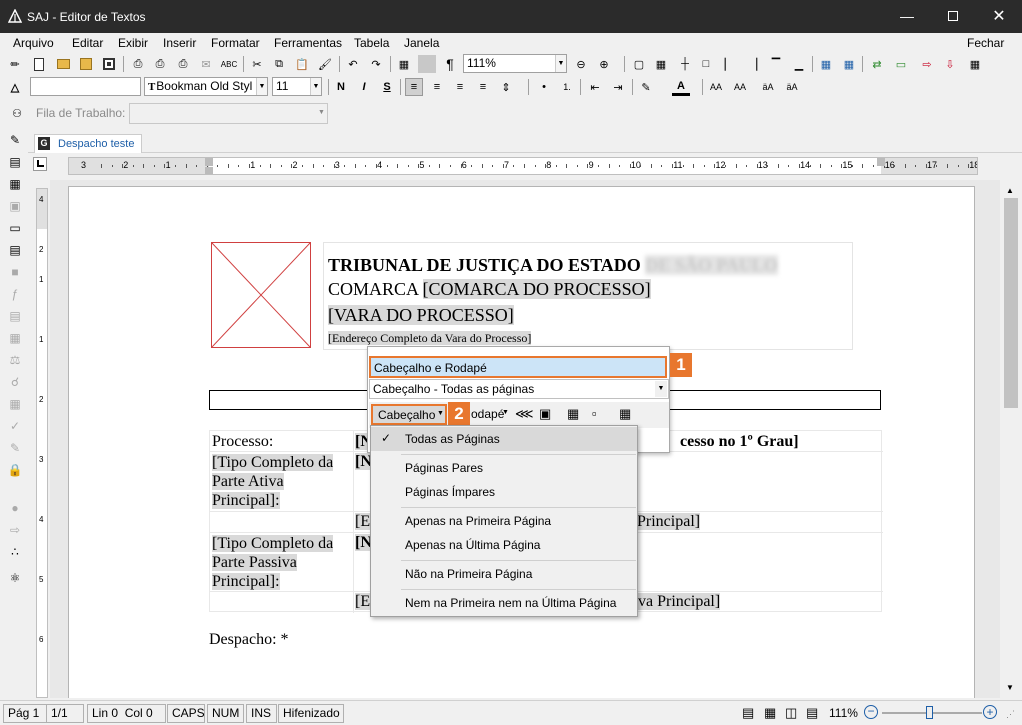 This screenshot has width=1022, height=725. Describe the element at coordinates (450, 64) in the screenshot. I see `pilcrow-icon: ¶` at that location.